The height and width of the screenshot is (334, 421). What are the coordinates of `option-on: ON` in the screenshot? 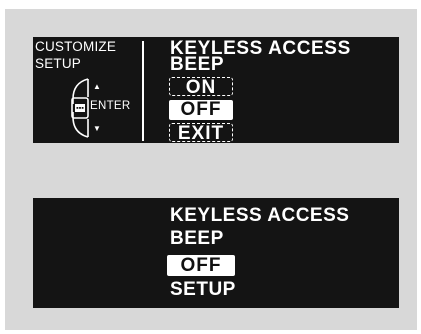 It's located at (201, 87).